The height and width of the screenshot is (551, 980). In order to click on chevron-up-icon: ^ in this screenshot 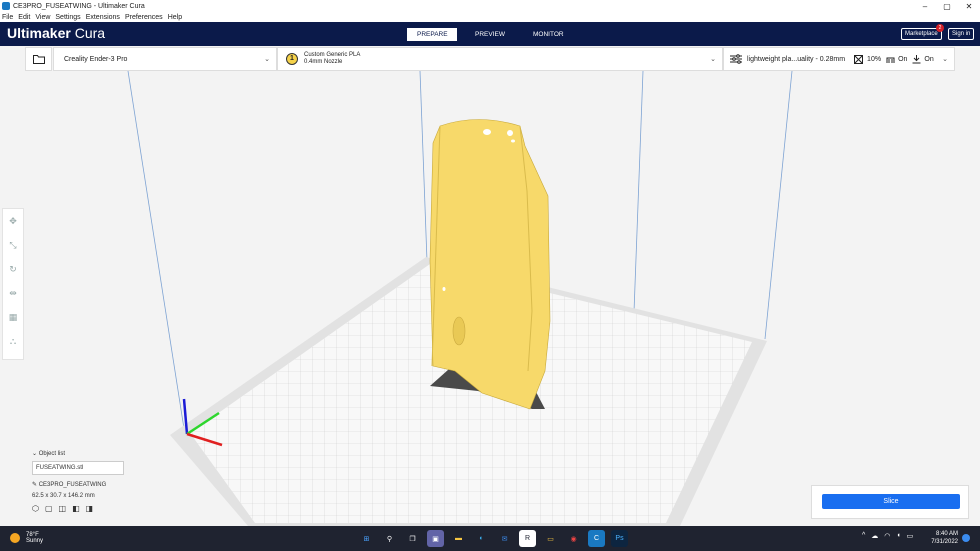, I will do `click(863, 536)`.